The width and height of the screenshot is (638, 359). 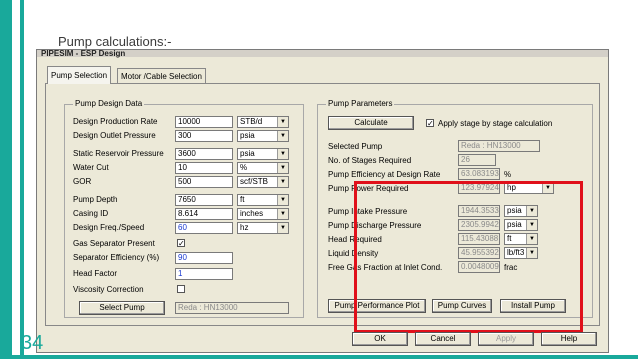 What do you see at coordinates (118, 153) in the screenshot?
I see `label-reservoir-pressure: Static Reservoir Pressure` at bounding box center [118, 153].